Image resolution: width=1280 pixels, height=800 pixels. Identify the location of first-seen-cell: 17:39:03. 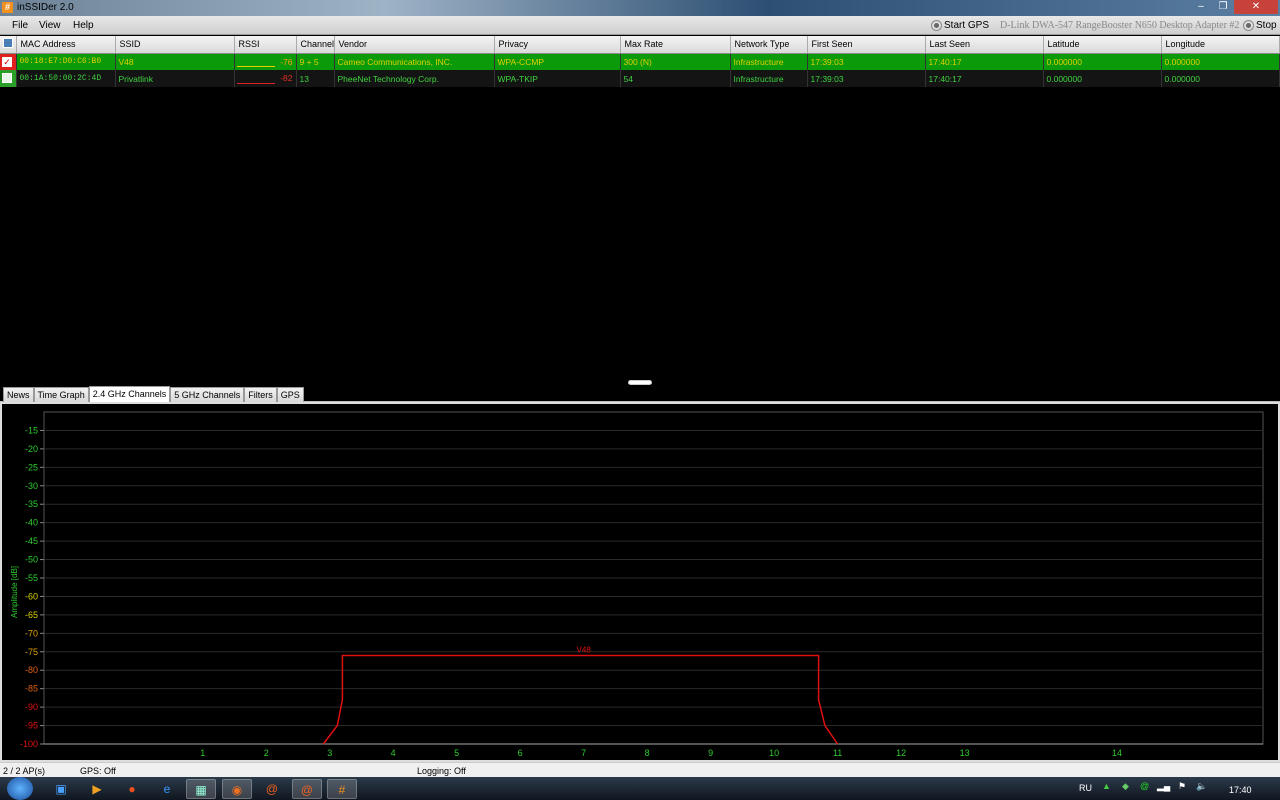
(866, 78).